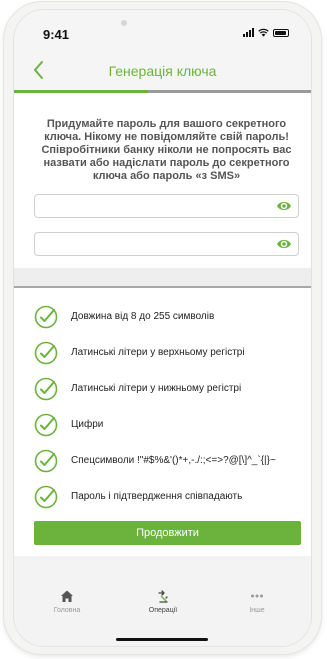 This screenshot has height=659, width=327. I want to click on status-time: 9:41, so click(56, 34).